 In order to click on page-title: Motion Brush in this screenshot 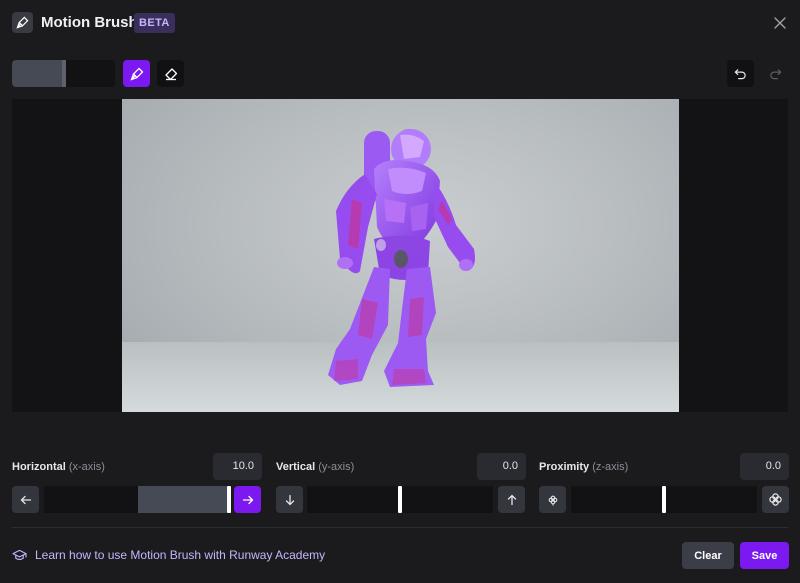, I will do `click(89, 22)`.